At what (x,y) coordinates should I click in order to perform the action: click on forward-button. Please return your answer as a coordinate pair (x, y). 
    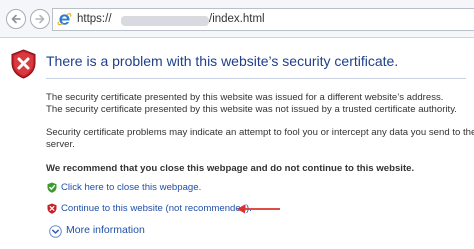
    Looking at the image, I should click on (40, 19).